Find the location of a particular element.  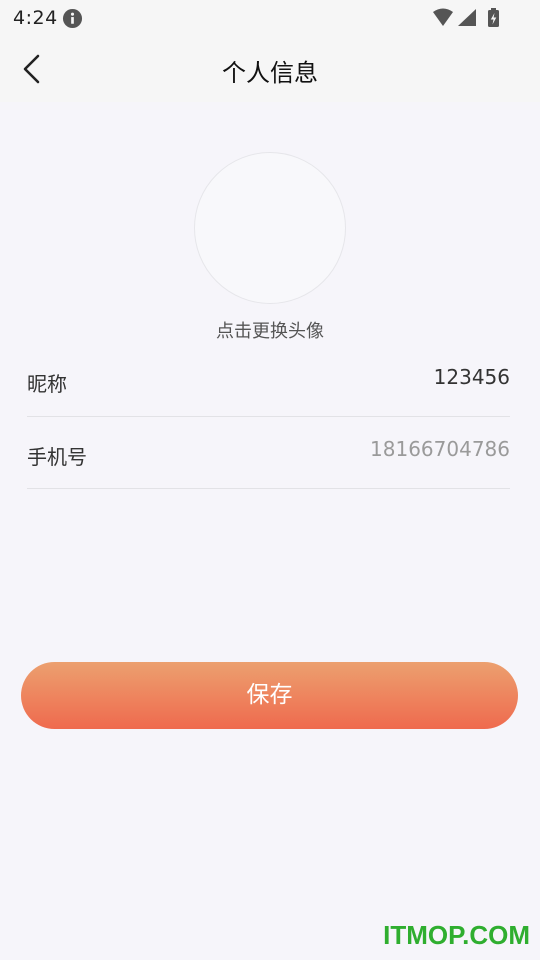

phone-row: 手机号 is located at coordinates (268, 452).